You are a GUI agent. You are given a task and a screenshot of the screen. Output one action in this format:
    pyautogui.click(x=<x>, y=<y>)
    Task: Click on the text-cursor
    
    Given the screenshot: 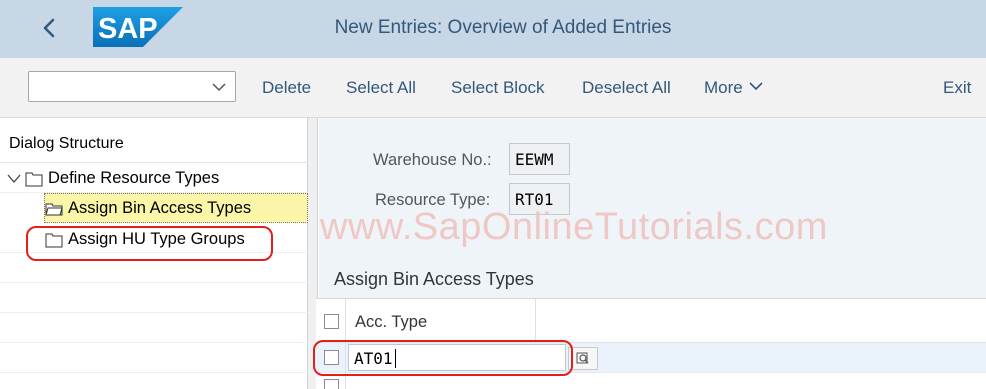 What is the action you would take?
    pyautogui.click(x=395, y=358)
    